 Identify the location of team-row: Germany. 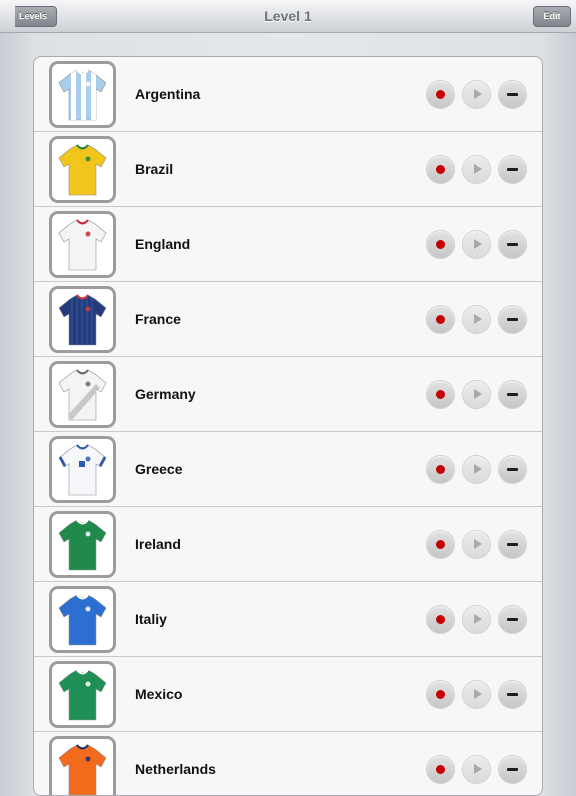
(288, 394).